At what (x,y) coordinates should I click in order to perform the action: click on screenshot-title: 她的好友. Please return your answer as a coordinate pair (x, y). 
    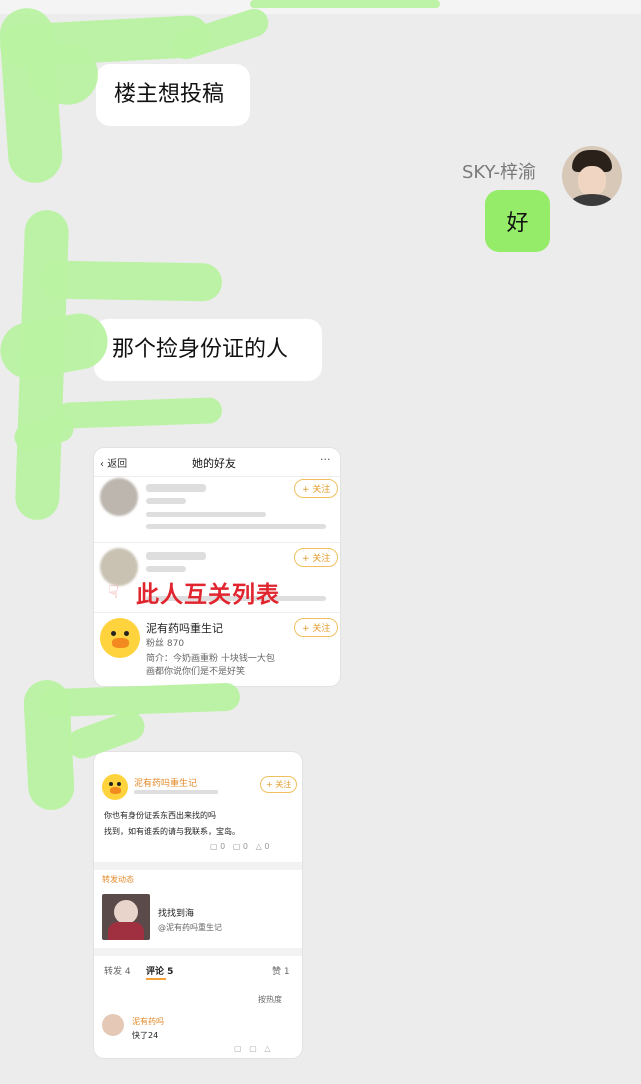
    Looking at the image, I should click on (214, 463).